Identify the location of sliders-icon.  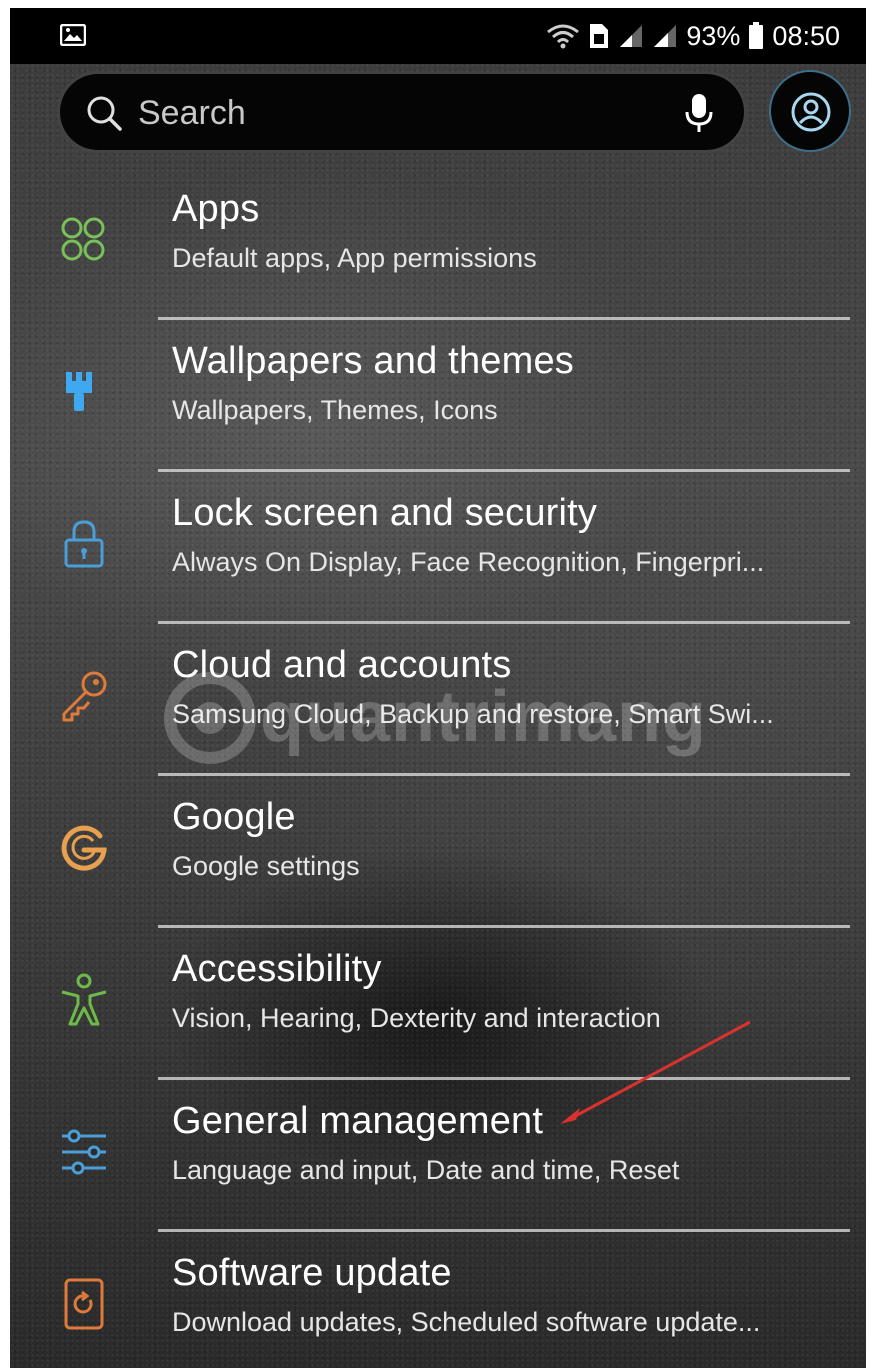
(84, 1152).